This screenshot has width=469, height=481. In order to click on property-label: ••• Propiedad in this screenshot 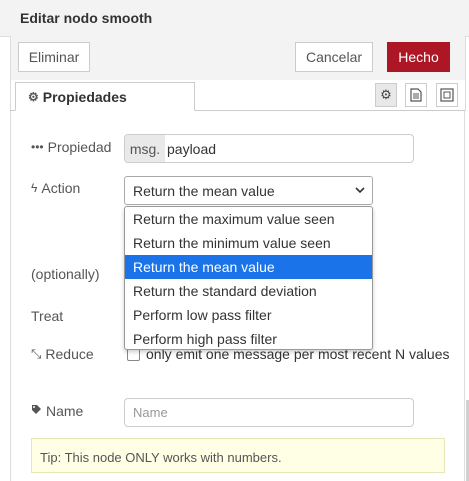, I will do `click(71, 147)`.